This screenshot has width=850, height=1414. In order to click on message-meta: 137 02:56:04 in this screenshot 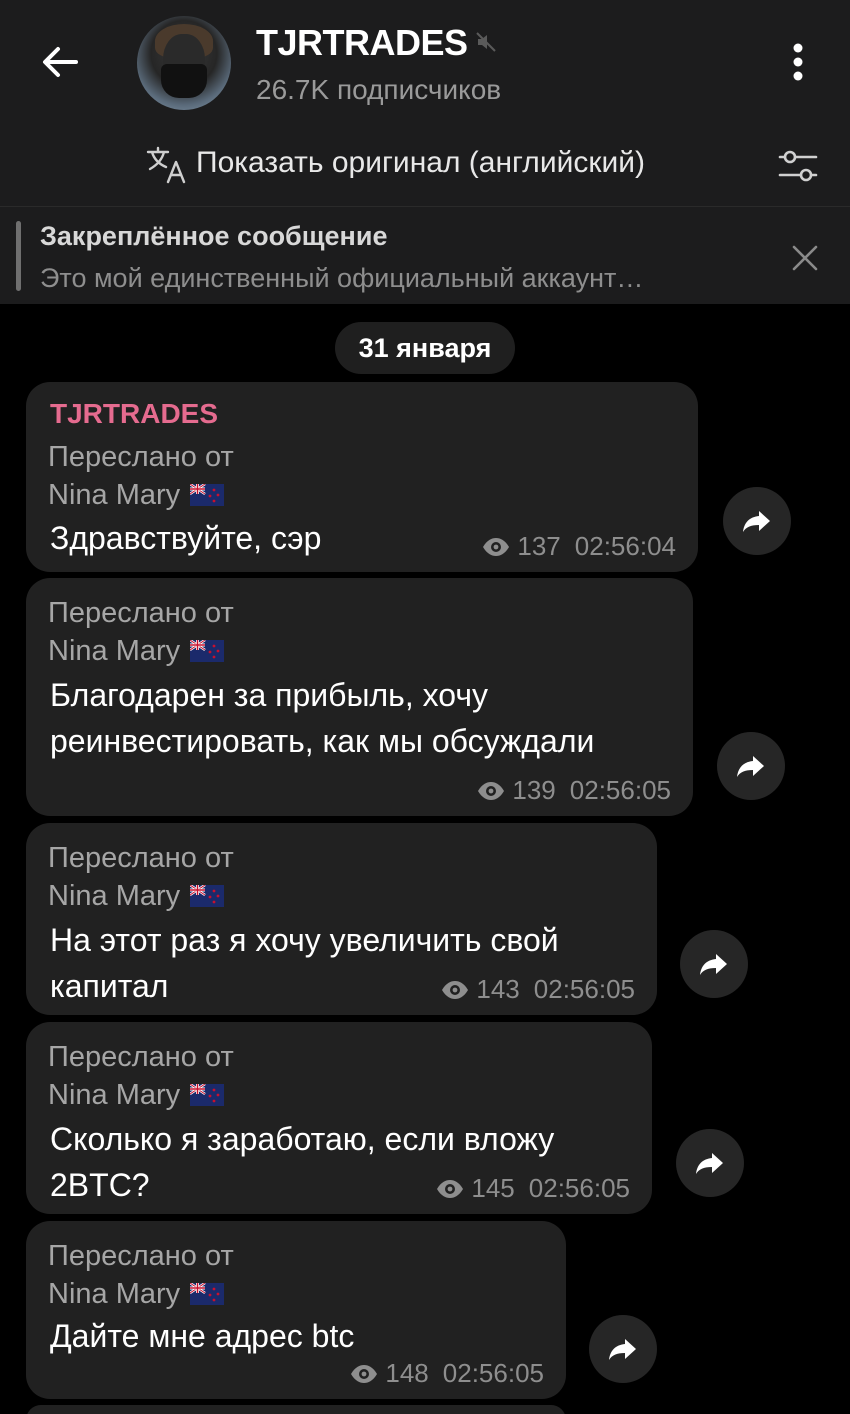, I will do `click(578, 546)`.